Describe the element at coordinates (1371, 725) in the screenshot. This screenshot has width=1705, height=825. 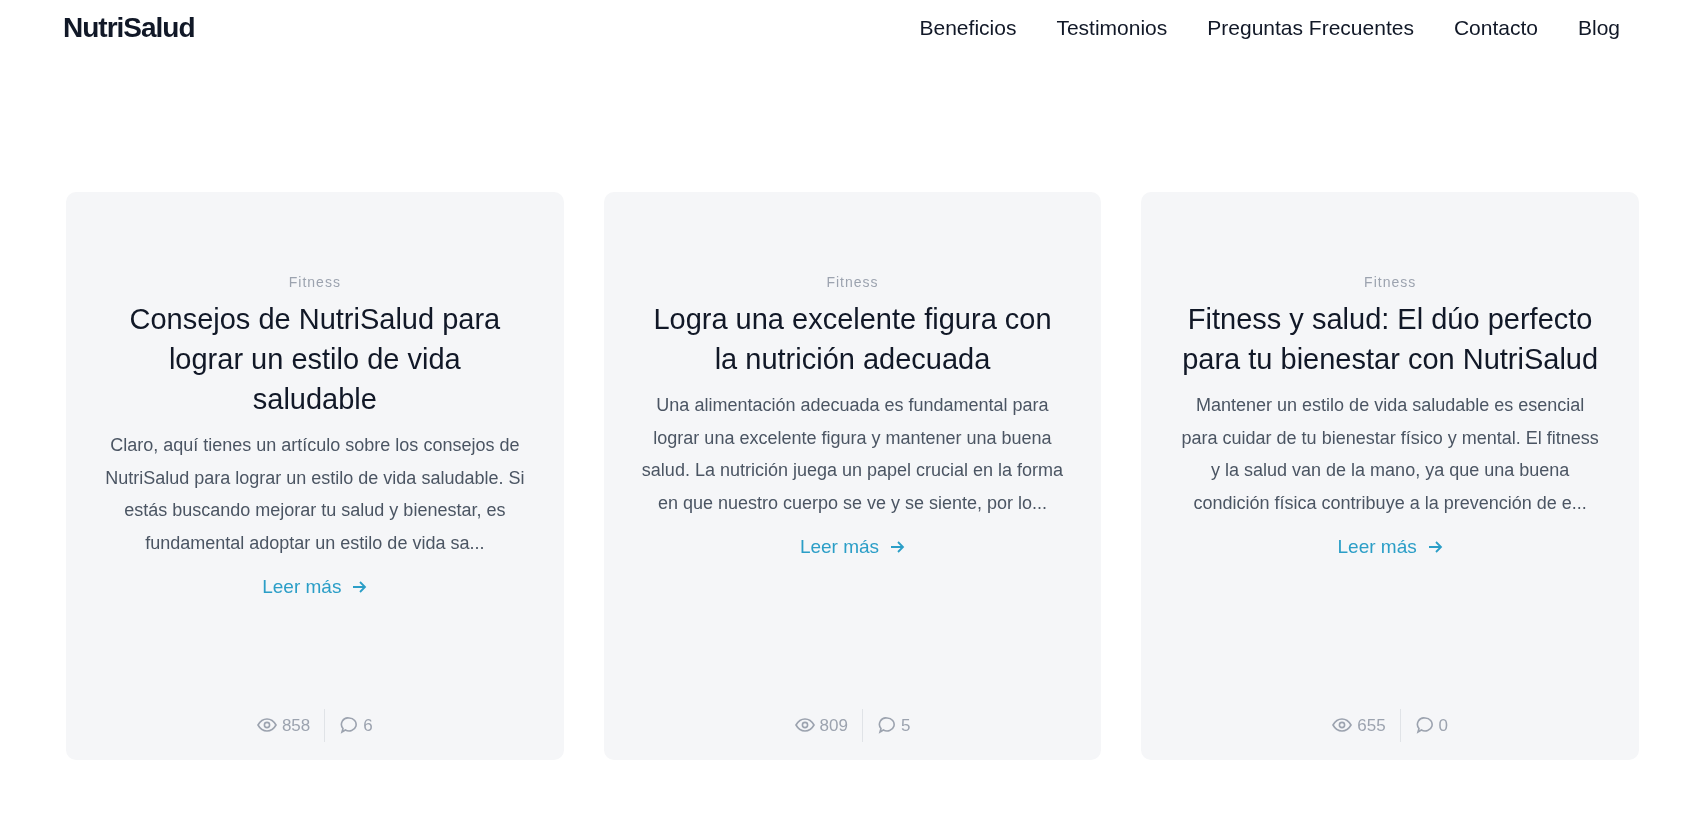
I see `view-count: 655` at that location.